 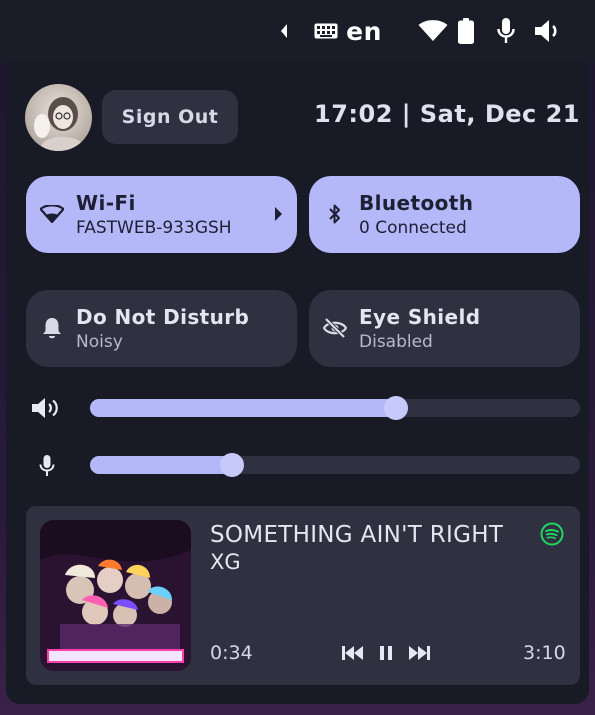 What do you see at coordinates (420, 317) in the screenshot?
I see `eye-shield-tile-title: Eye Shield` at bounding box center [420, 317].